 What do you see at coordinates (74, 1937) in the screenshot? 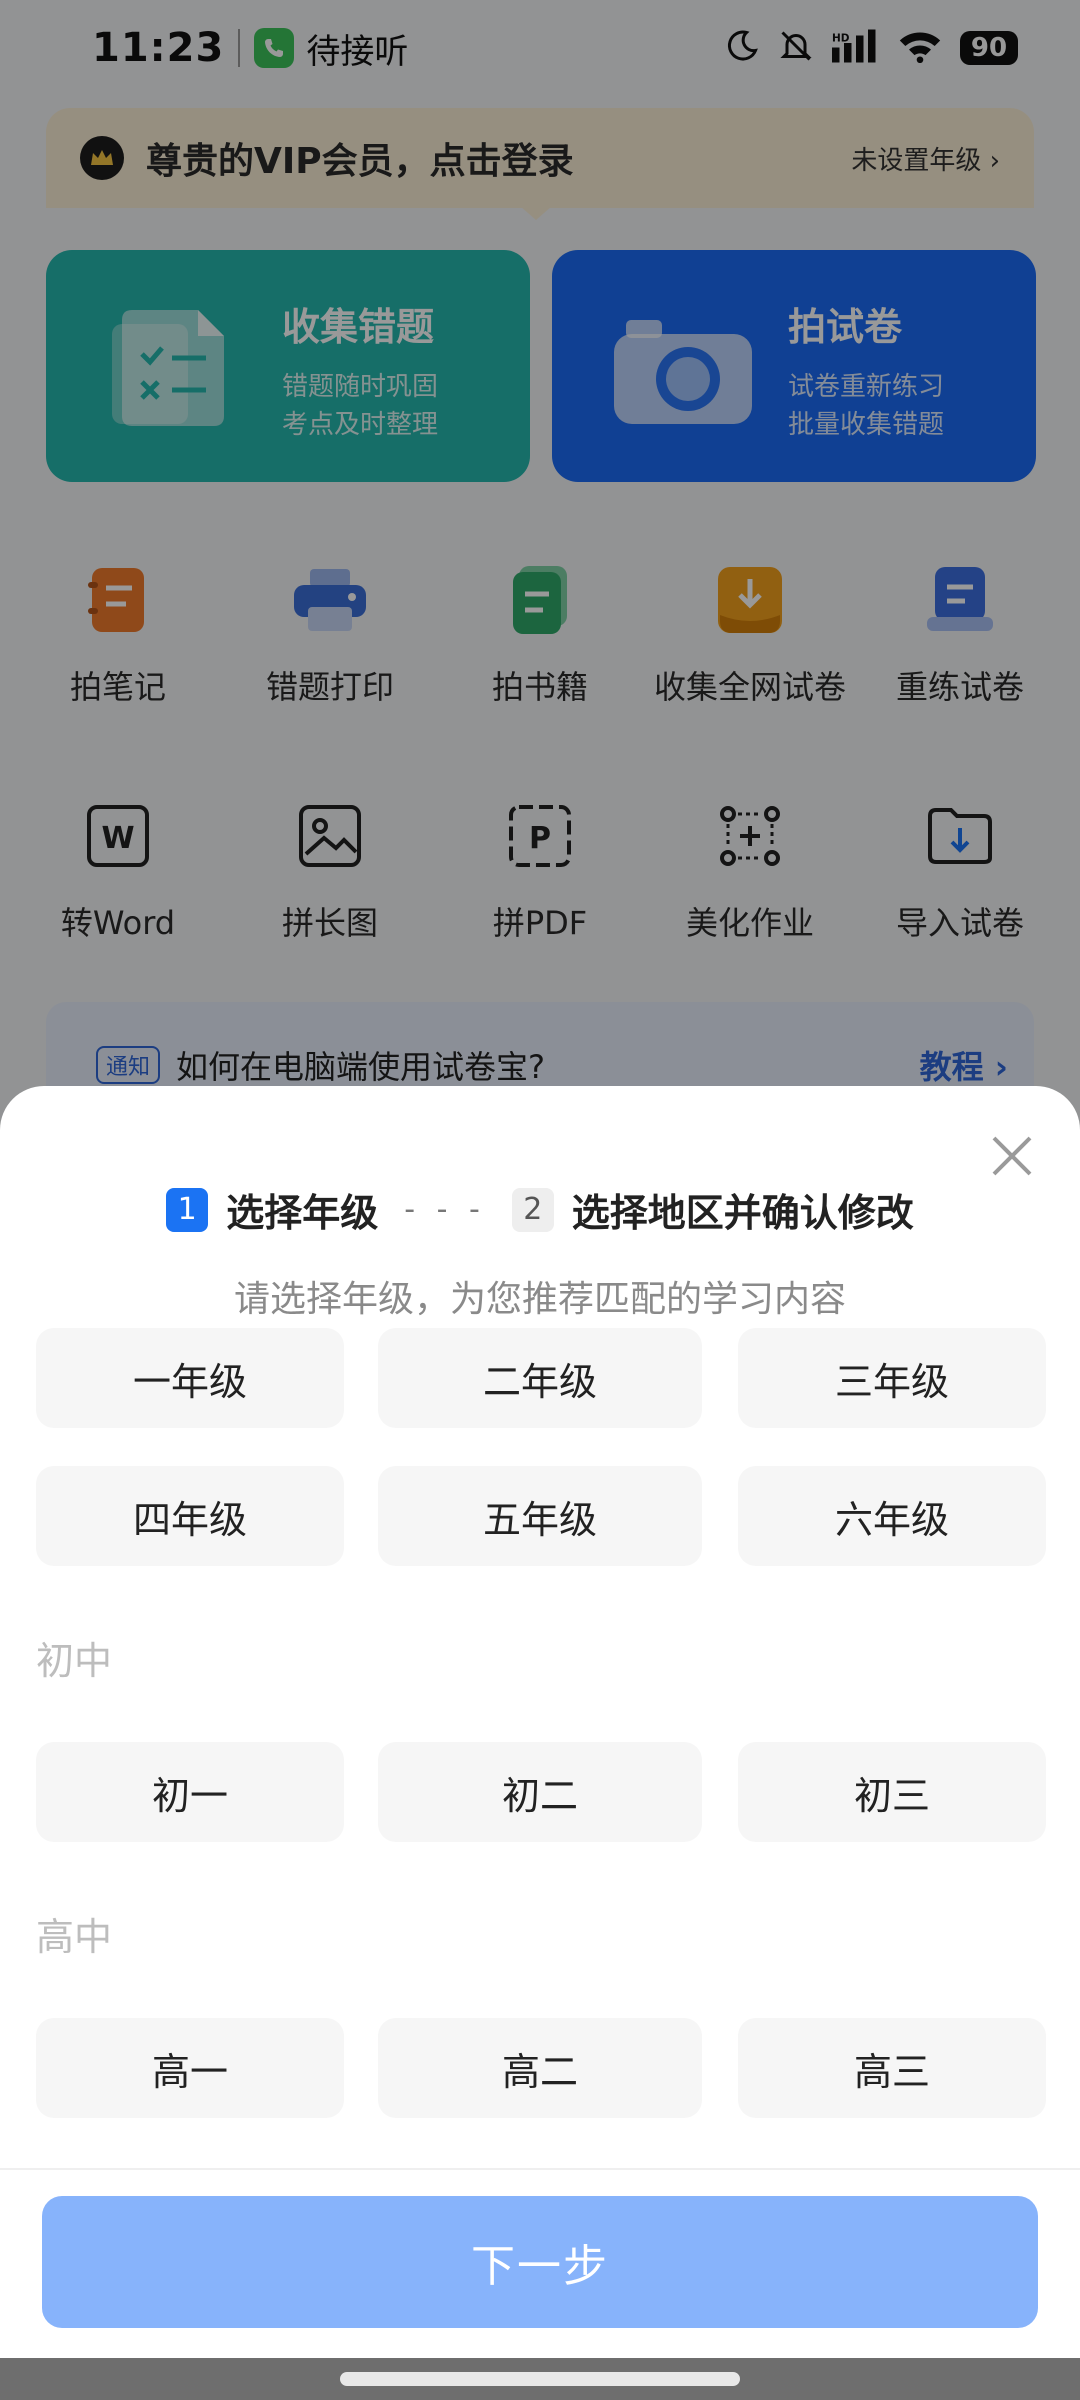
I see `section-label-senior: 高中` at bounding box center [74, 1937].